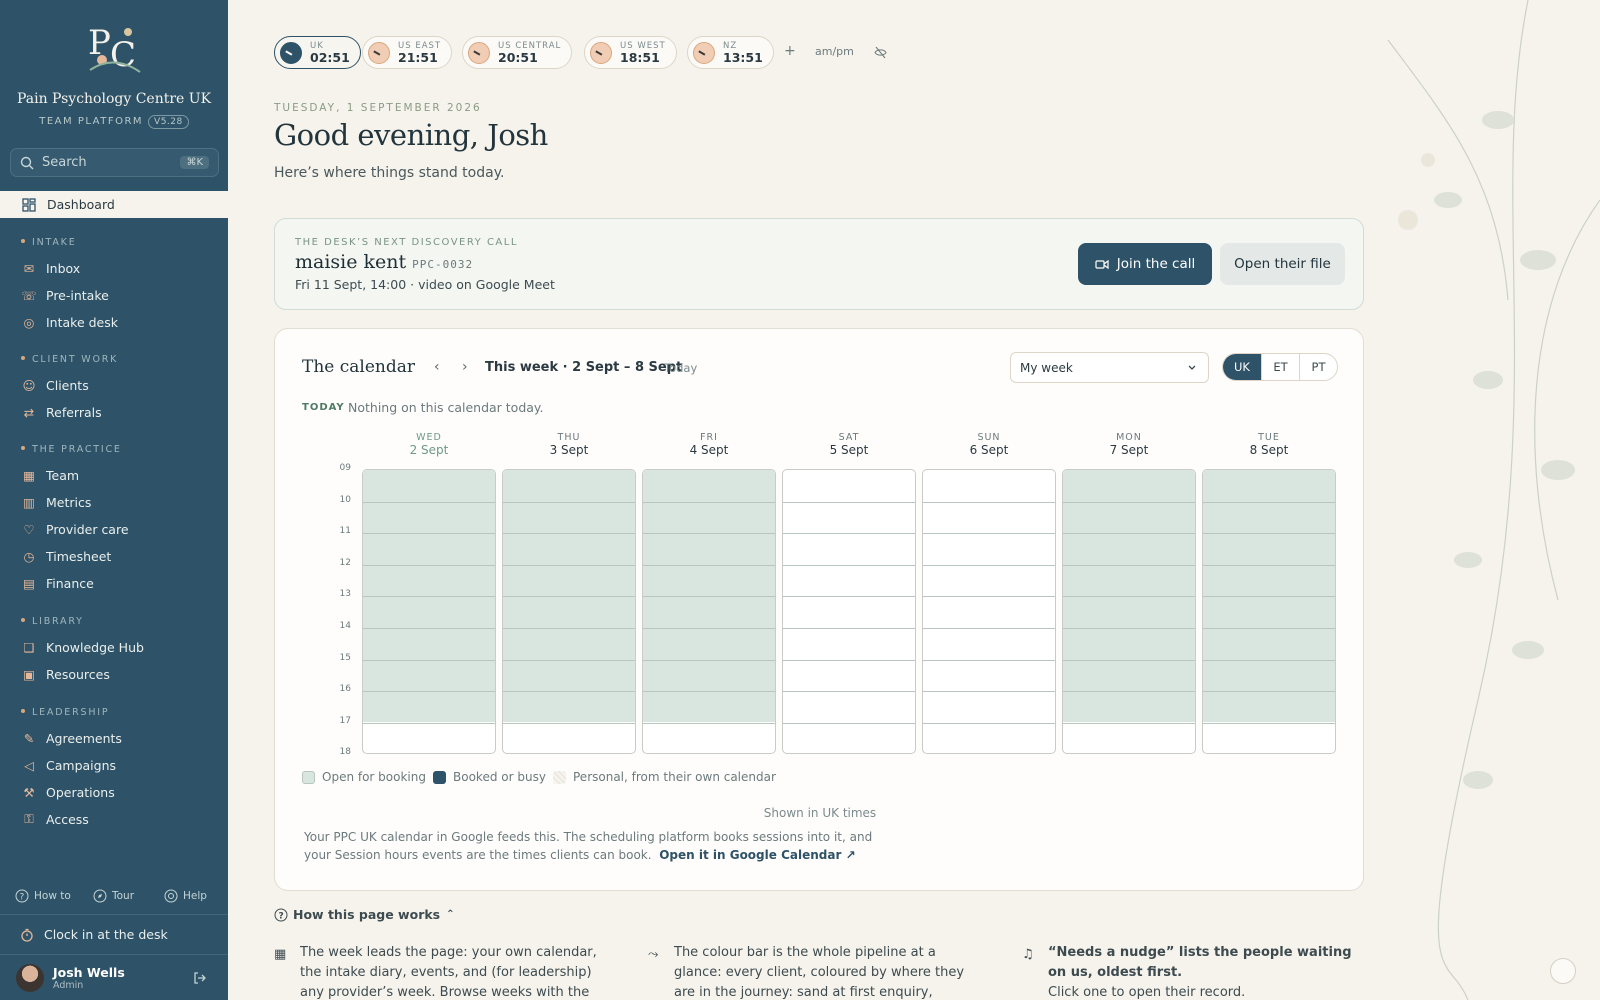 The width and height of the screenshot is (1600, 1000). What do you see at coordinates (43, 896) in the screenshot?
I see `how-to-link: ? How to` at bounding box center [43, 896].